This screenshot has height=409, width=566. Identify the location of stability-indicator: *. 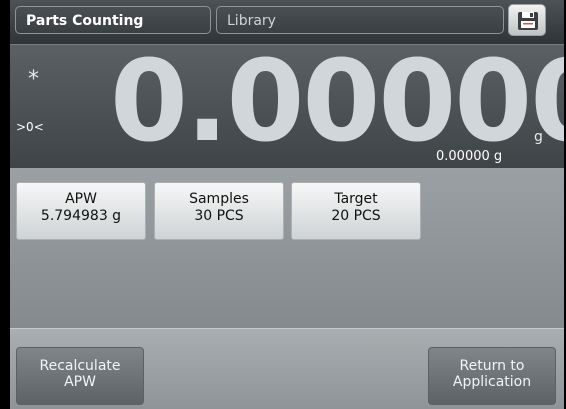
(33, 79).